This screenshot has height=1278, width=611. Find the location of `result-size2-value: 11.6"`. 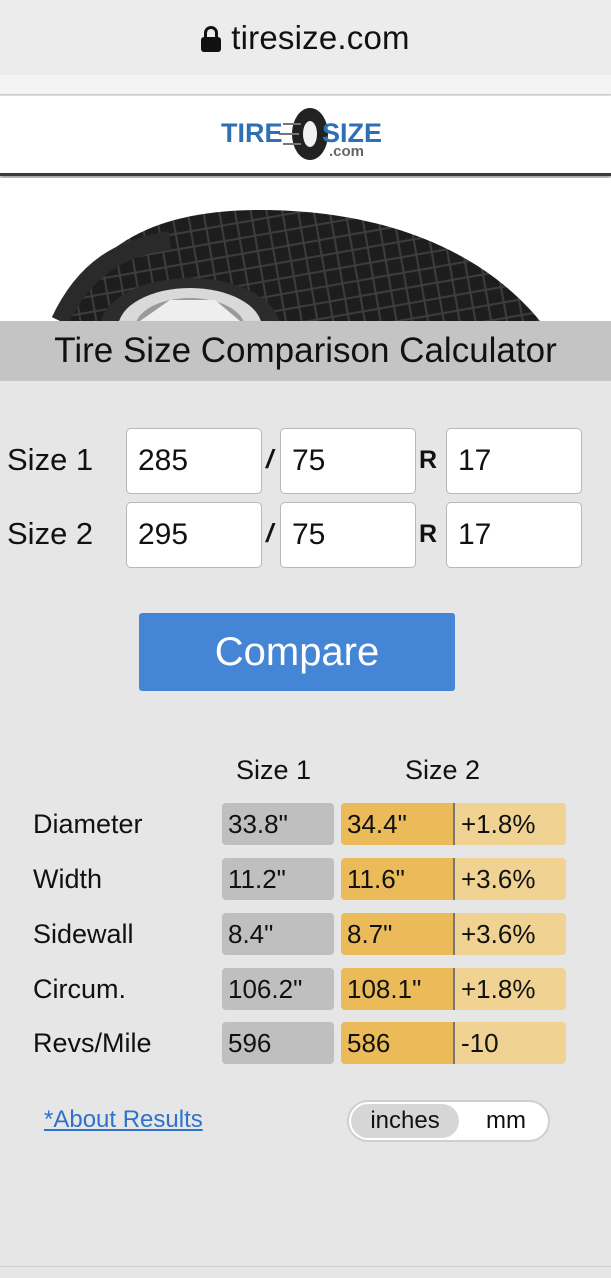

result-size2-value: 11.6" is located at coordinates (397, 879).